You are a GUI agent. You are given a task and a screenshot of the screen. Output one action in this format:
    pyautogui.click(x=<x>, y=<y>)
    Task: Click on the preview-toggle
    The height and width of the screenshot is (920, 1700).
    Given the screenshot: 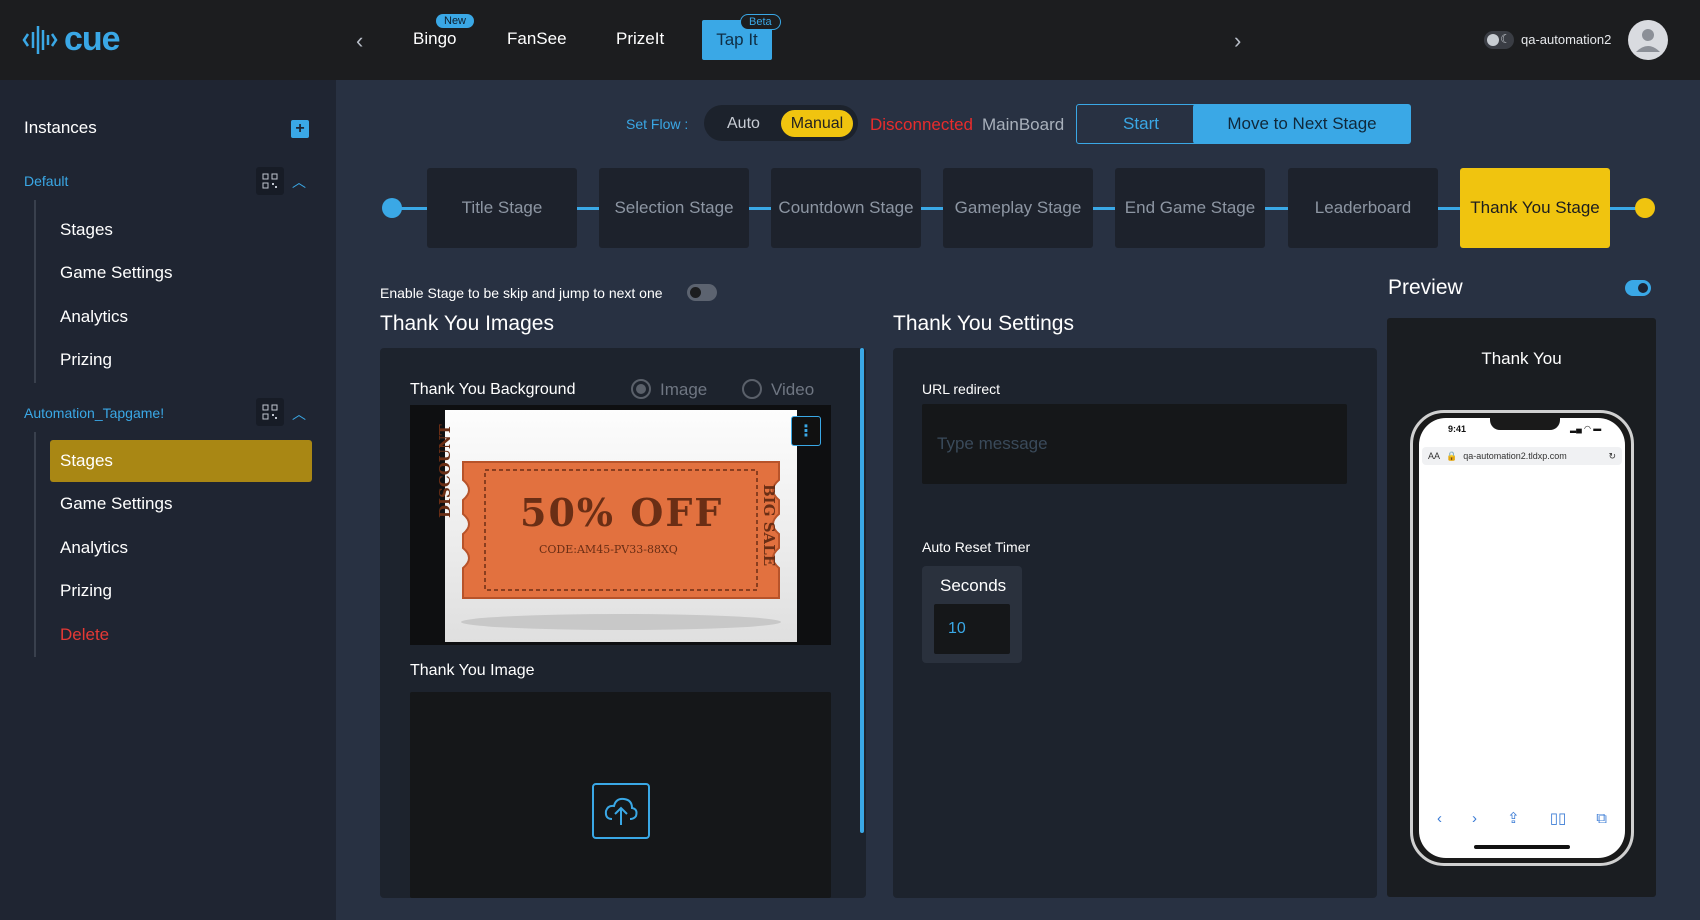 What is the action you would take?
    pyautogui.click(x=1638, y=288)
    